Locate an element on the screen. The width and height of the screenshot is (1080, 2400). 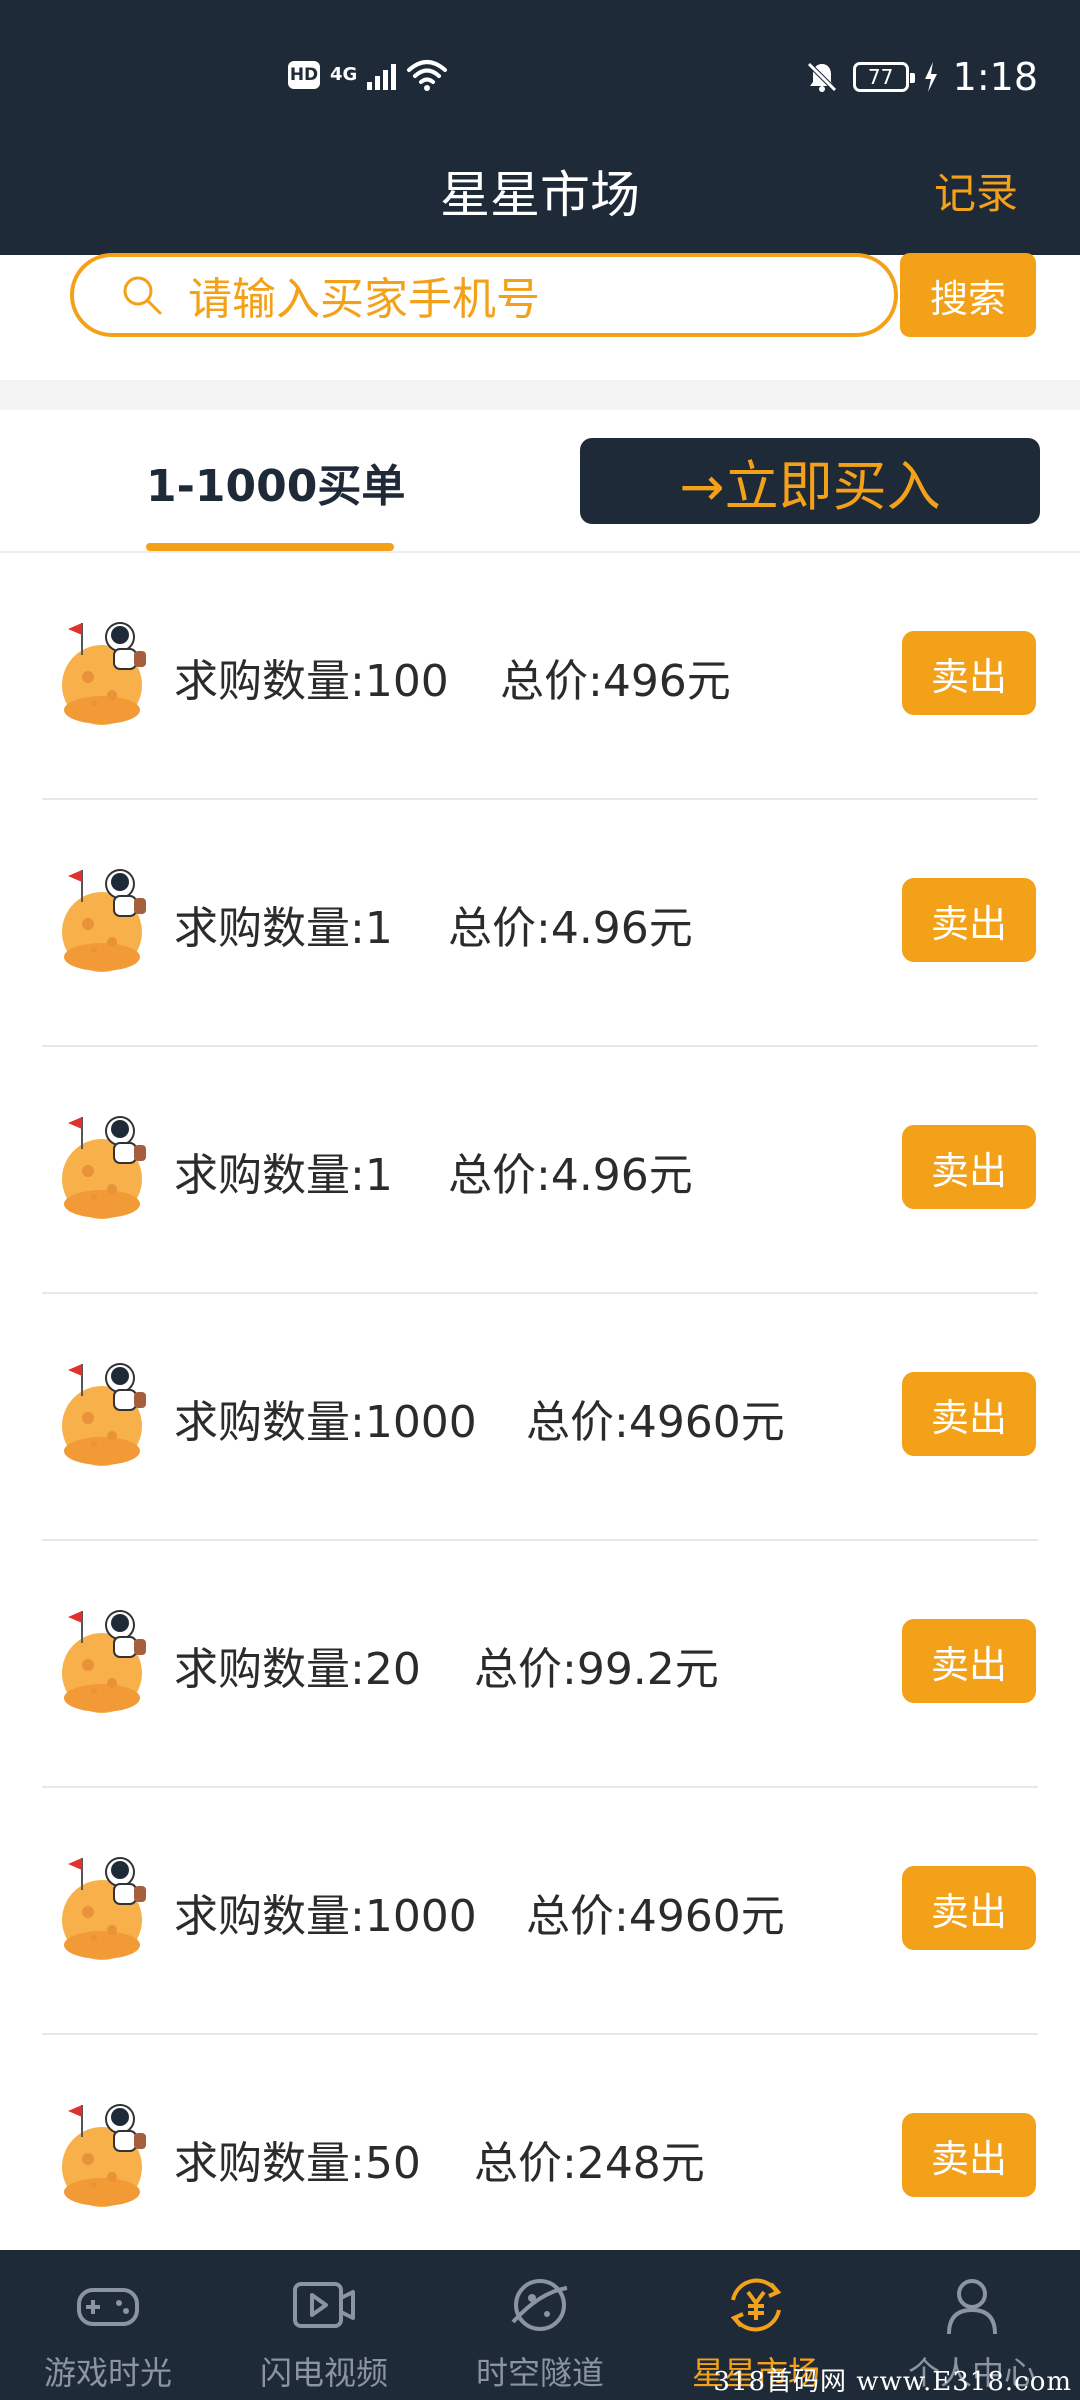
order-total-price: 总价:248元 is located at coordinates (589, 2163).